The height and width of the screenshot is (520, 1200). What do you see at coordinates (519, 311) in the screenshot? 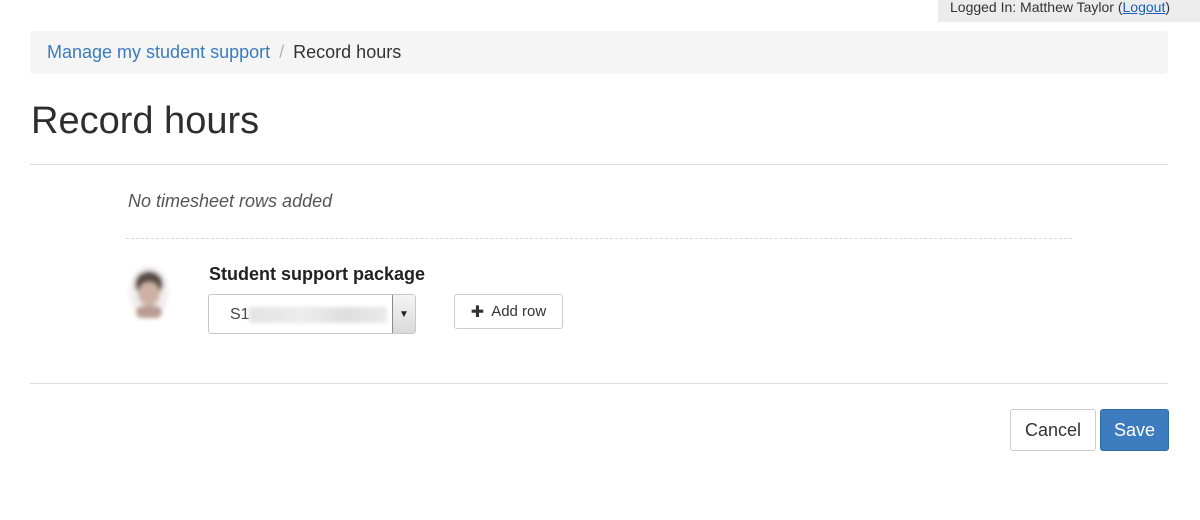
I see `add-row-label: Add row` at bounding box center [519, 311].